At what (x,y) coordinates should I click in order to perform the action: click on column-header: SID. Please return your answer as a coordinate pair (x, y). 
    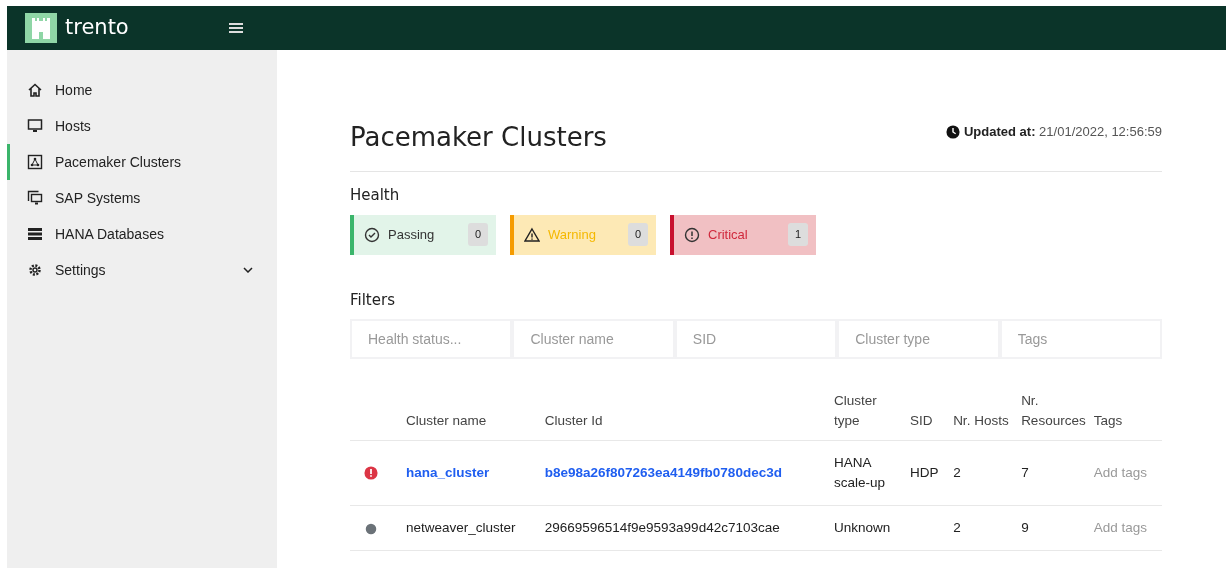
    Looking at the image, I should click on (928, 413).